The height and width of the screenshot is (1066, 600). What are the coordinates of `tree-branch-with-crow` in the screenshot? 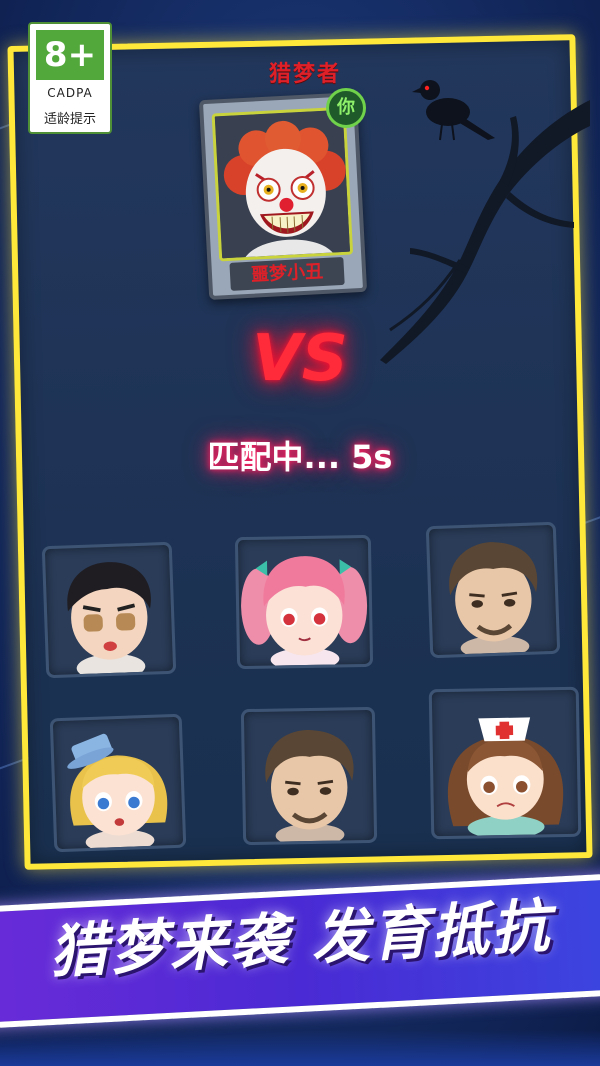 It's located at (485, 222).